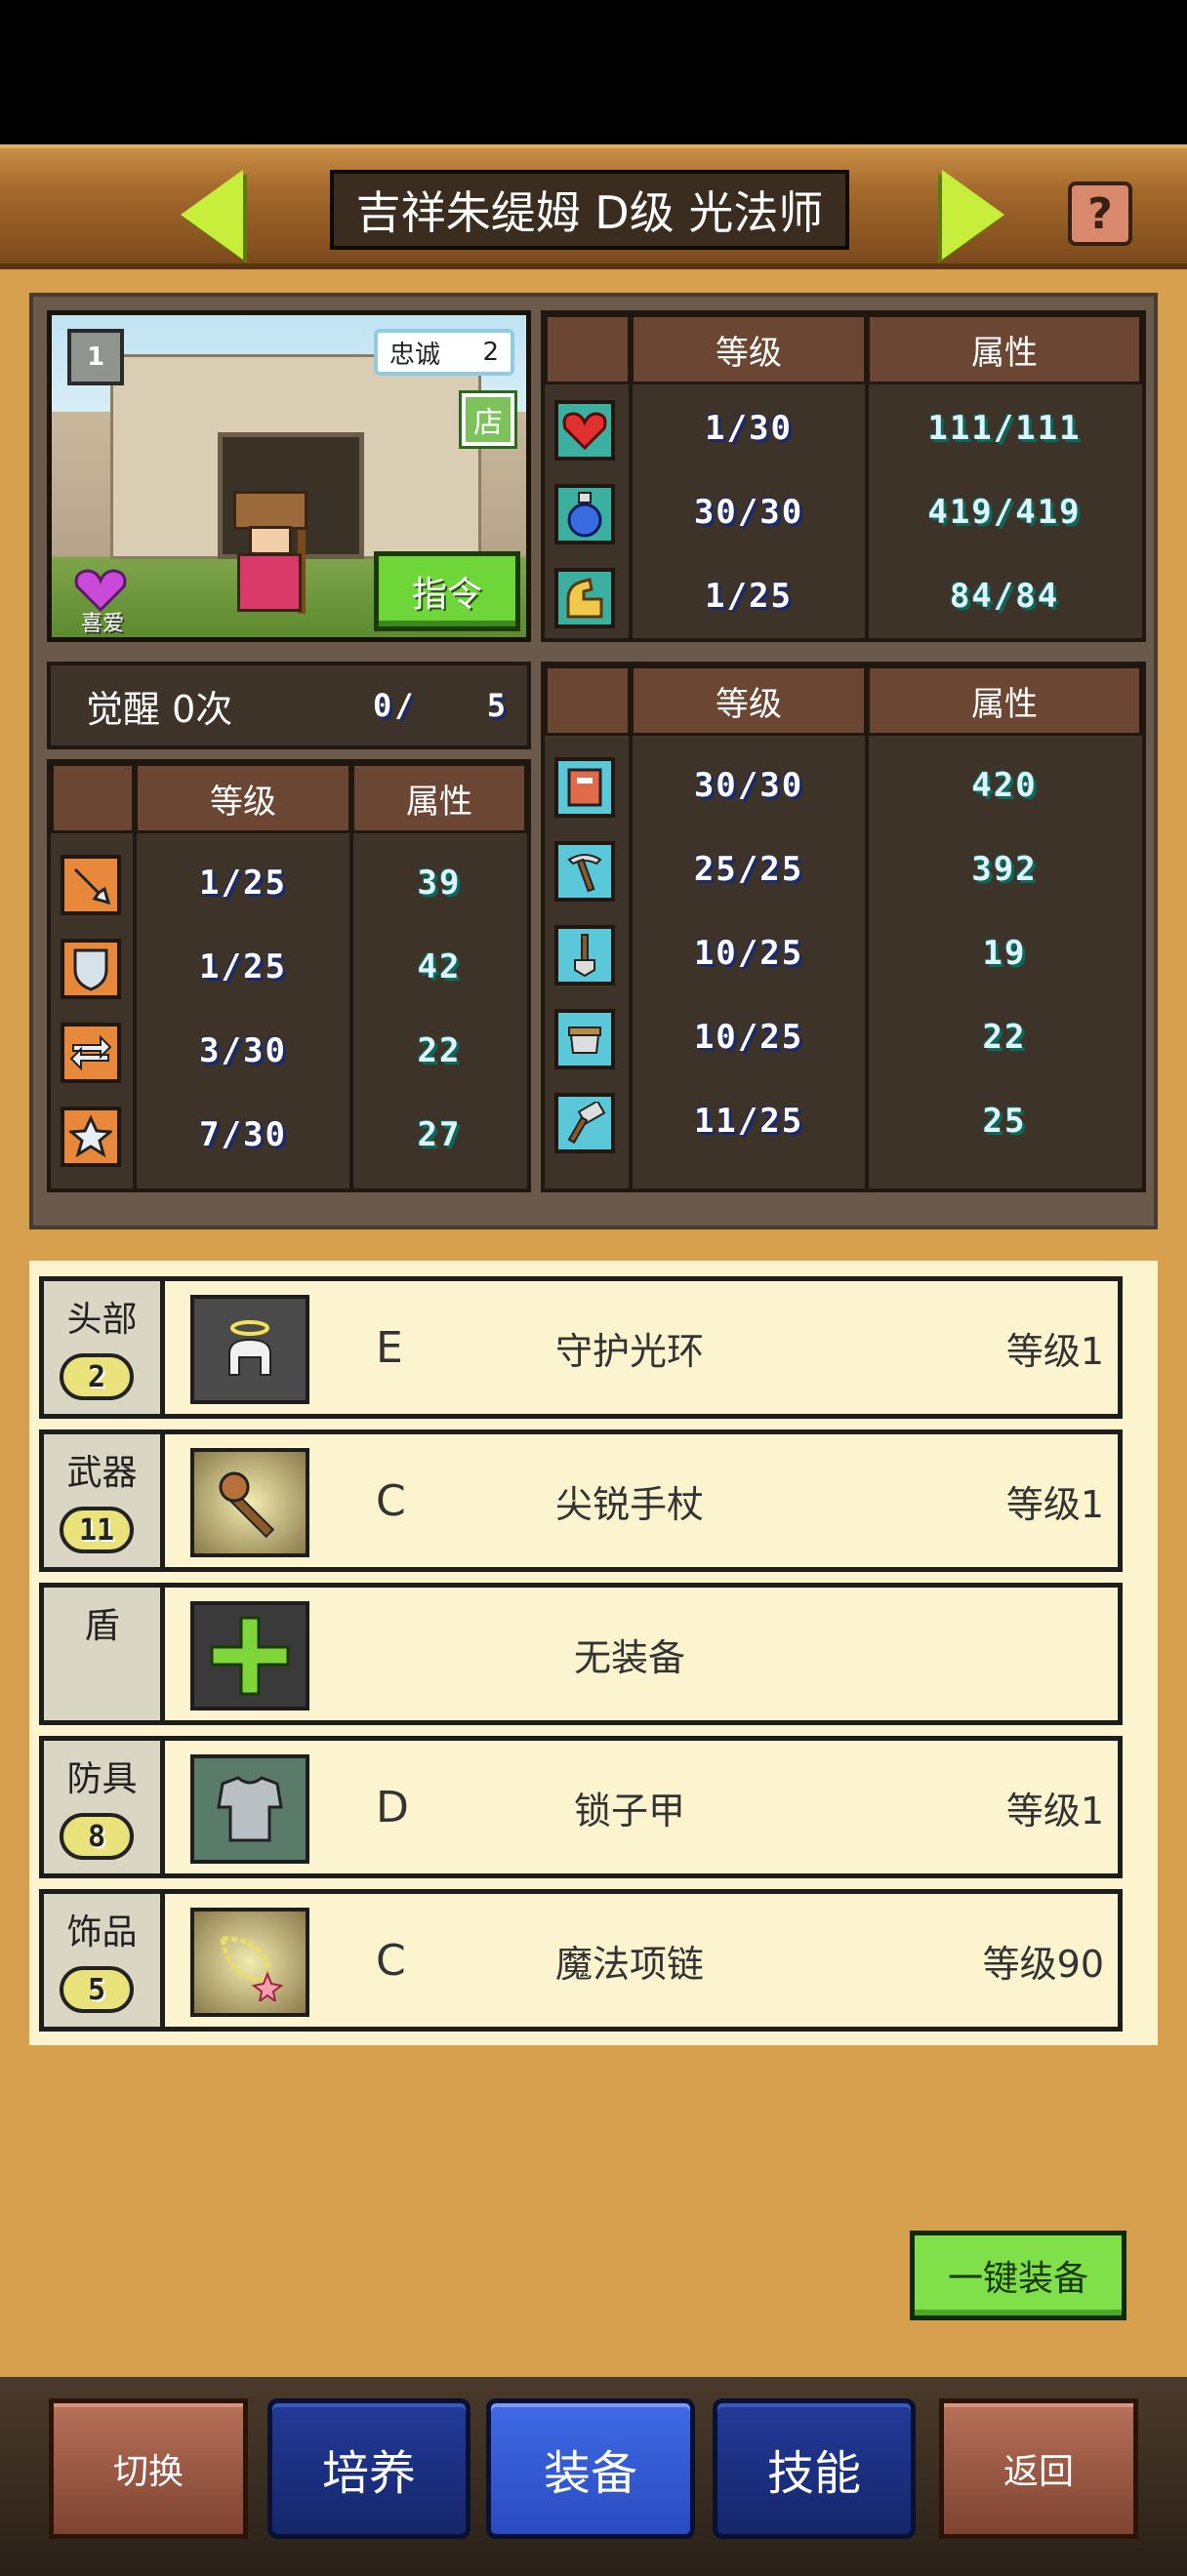 This screenshot has width=1187, height=2576. Describe the element at coordinates (243, 1134) in the screenshot. I see `luck-level: 7/30` at that location.